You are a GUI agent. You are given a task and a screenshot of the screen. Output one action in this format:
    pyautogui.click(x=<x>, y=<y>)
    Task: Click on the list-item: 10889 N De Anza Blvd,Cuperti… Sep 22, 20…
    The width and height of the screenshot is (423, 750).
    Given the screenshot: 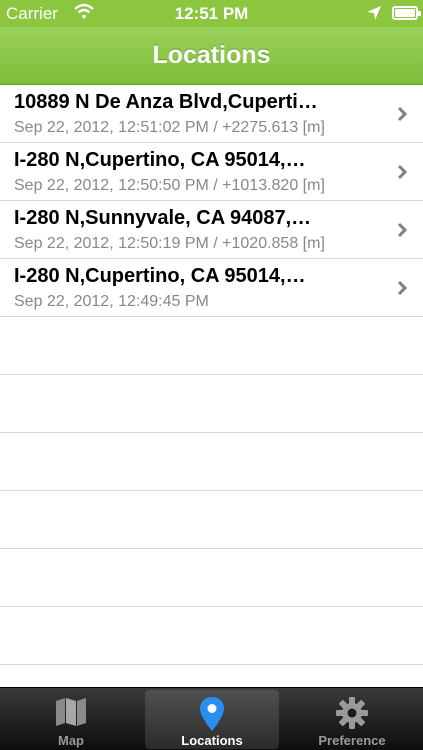 What is the action you would take?
    pyautogui.click(x=211, y=114)
    